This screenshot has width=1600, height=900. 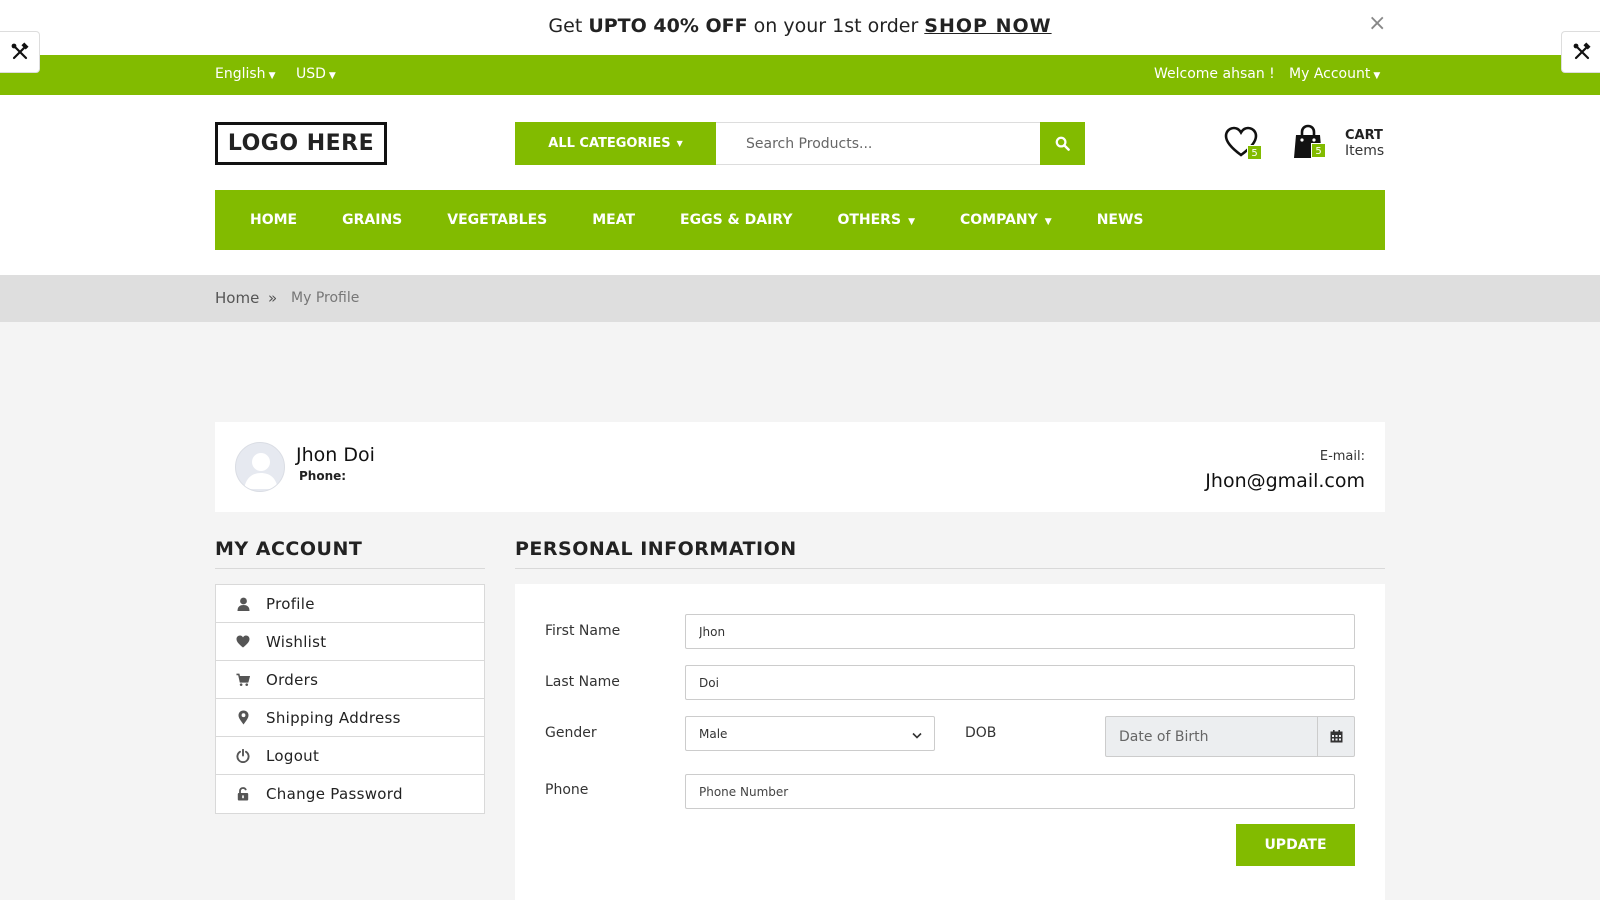 I want to click on gender-select: Male, so click(x=810, y=733).